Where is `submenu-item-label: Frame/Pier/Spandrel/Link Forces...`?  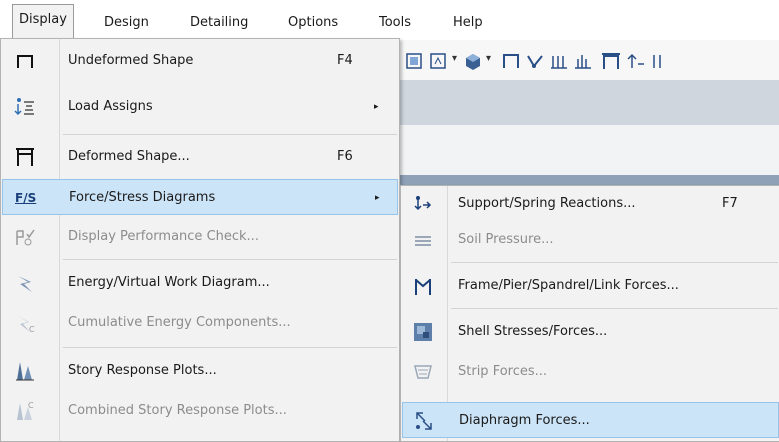 submenu-item-label: Frame/Pier/Spandrel/Link Forces... is located at coordinates (568, 285).